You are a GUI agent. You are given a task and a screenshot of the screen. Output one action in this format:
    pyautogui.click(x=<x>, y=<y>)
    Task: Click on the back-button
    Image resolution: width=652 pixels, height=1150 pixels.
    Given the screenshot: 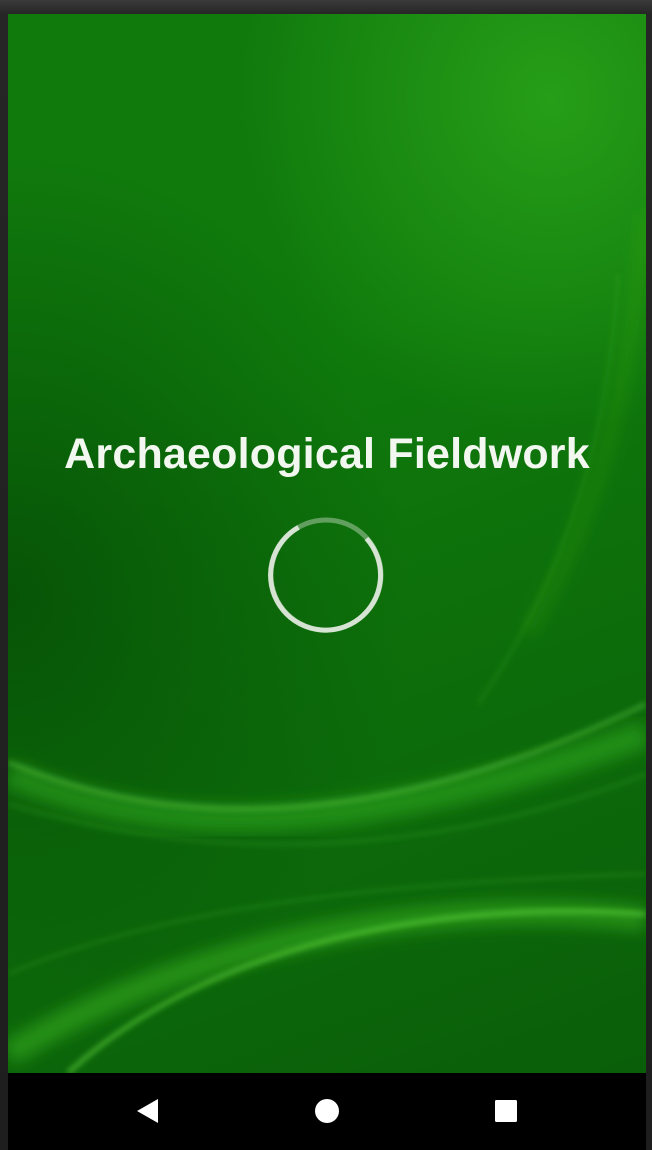 What is the action you would take?
    pyautogui.click(x=147, y=1111)
    